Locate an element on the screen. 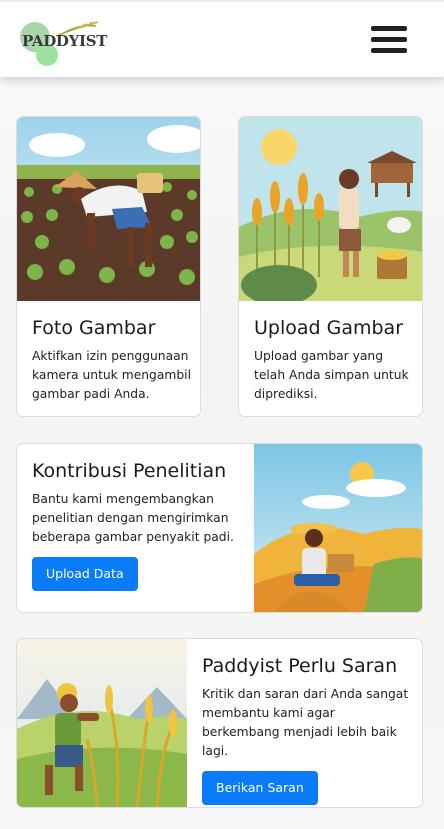 The height and width of the screenshot is (829, 444). farmer-harvest-illustration is located at coordinates (330, 209).